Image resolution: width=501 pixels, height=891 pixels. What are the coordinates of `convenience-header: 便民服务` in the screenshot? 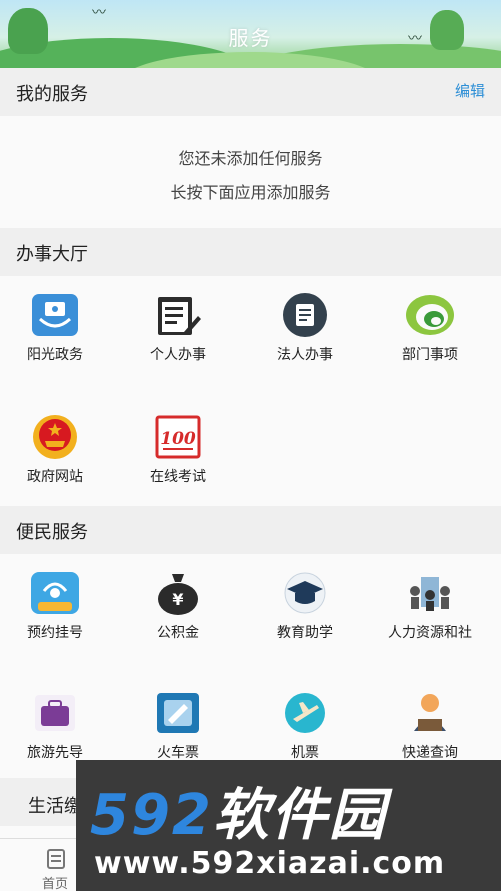 It's located at (250, 530).